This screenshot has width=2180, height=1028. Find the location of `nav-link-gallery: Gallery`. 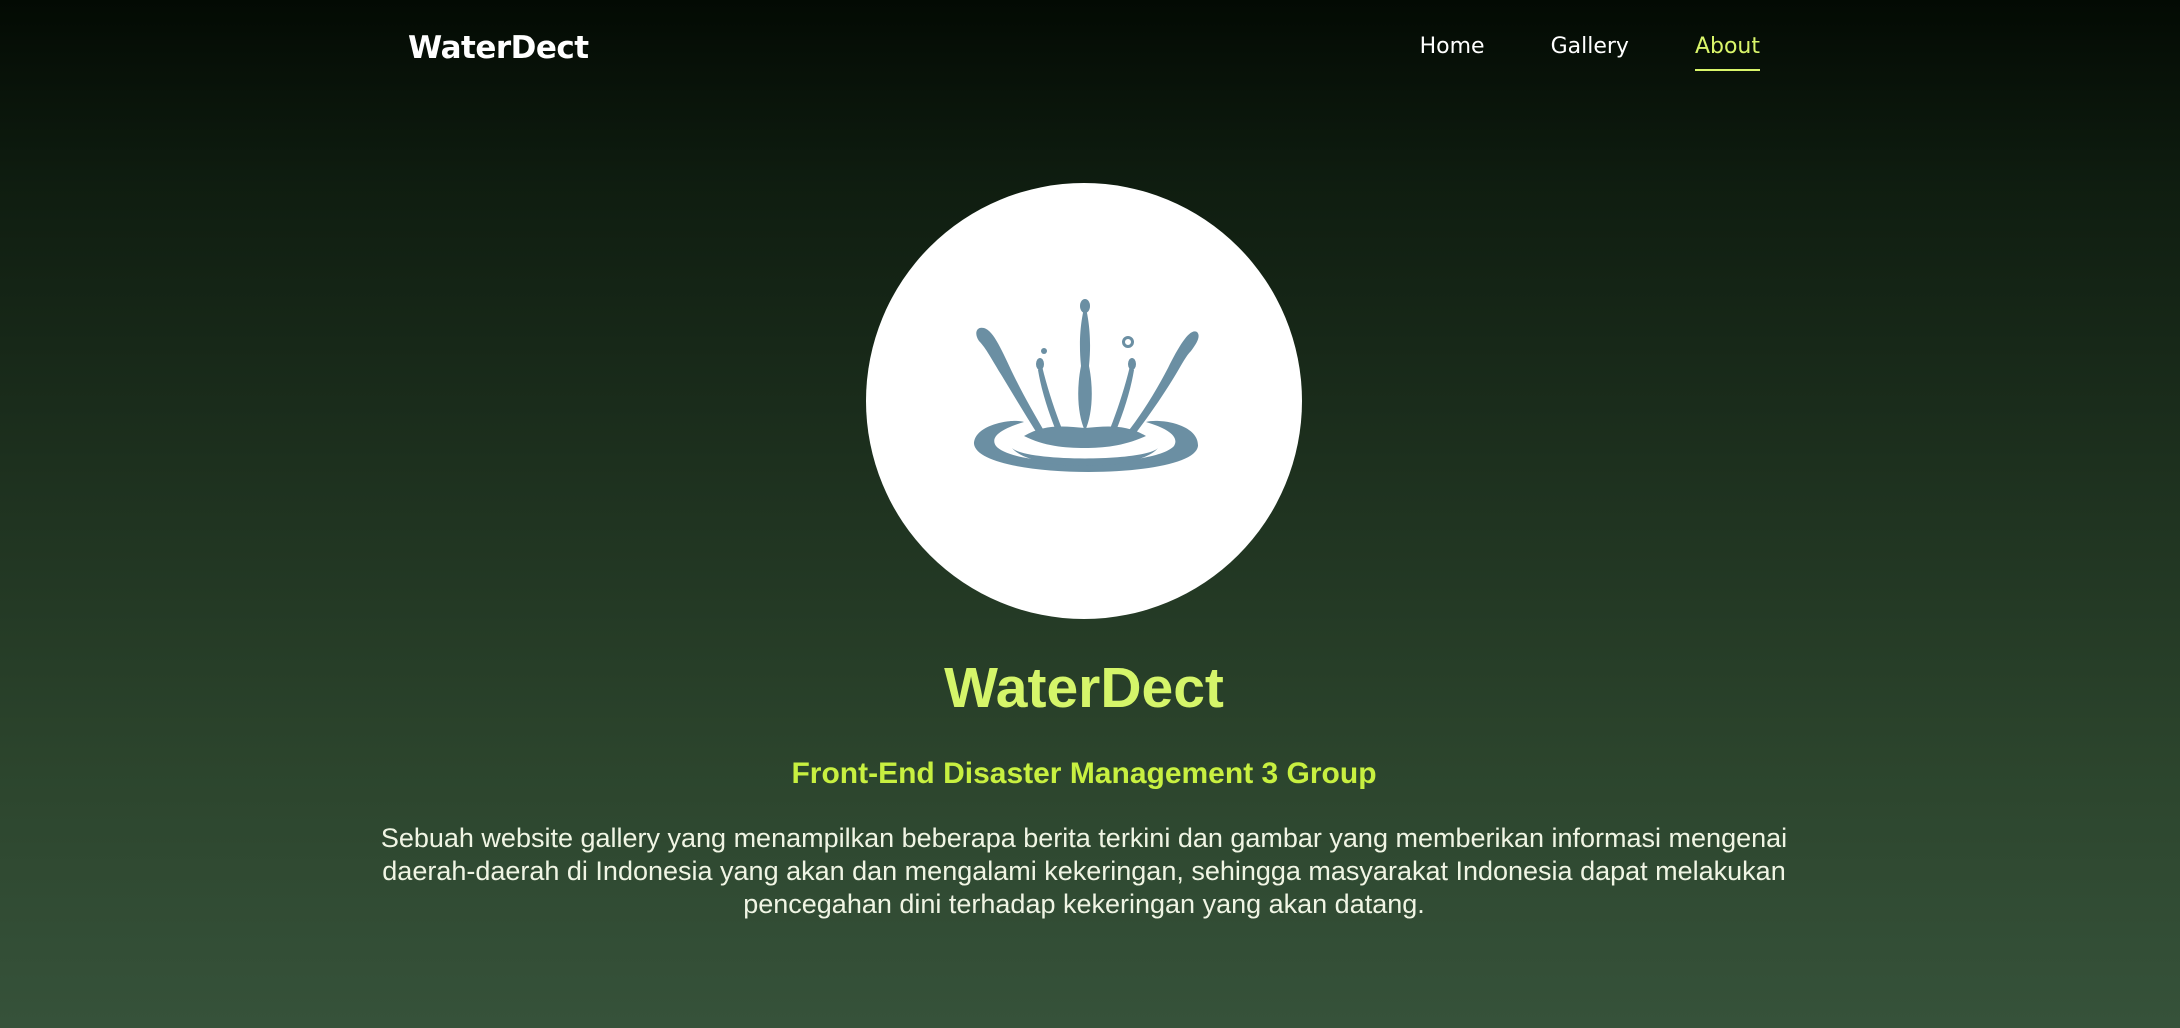

nav-link-gallery: Gallery is located at coordinates (1590, 52).